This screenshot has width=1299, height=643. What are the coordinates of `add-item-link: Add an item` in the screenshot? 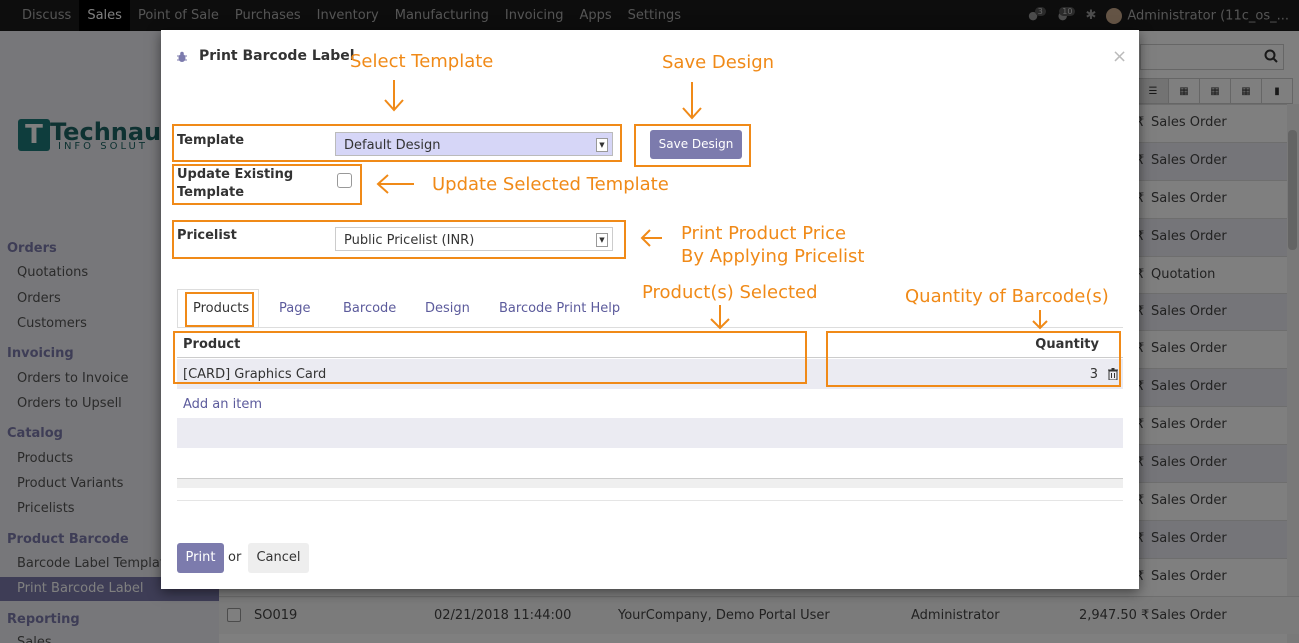 It's located at (222, 404).